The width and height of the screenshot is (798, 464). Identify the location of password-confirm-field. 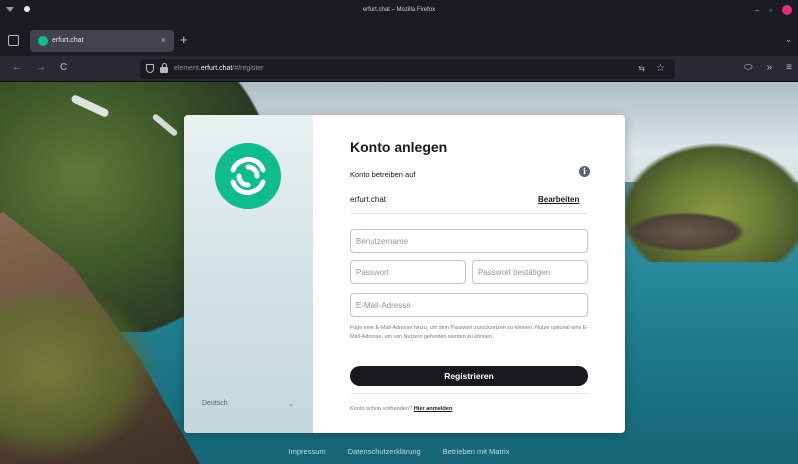
(530, 272).